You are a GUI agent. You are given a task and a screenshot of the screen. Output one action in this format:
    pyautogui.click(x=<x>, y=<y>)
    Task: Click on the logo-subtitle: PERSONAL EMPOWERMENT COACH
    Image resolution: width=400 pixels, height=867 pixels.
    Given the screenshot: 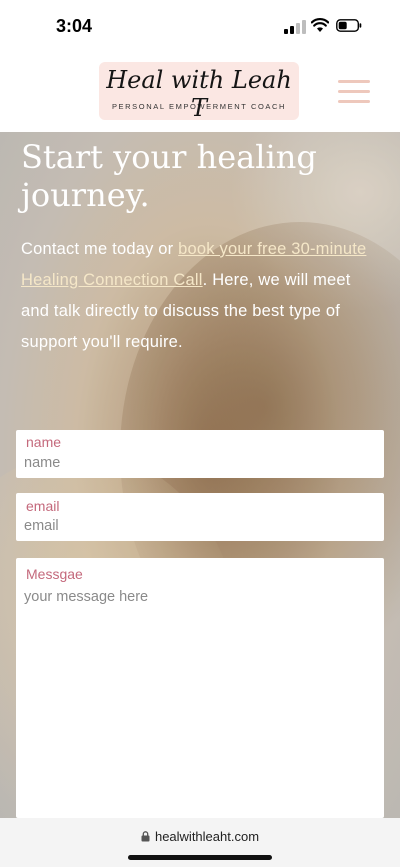 What is the action you would take?
    pyautogui.click(x=199, y=106)
    